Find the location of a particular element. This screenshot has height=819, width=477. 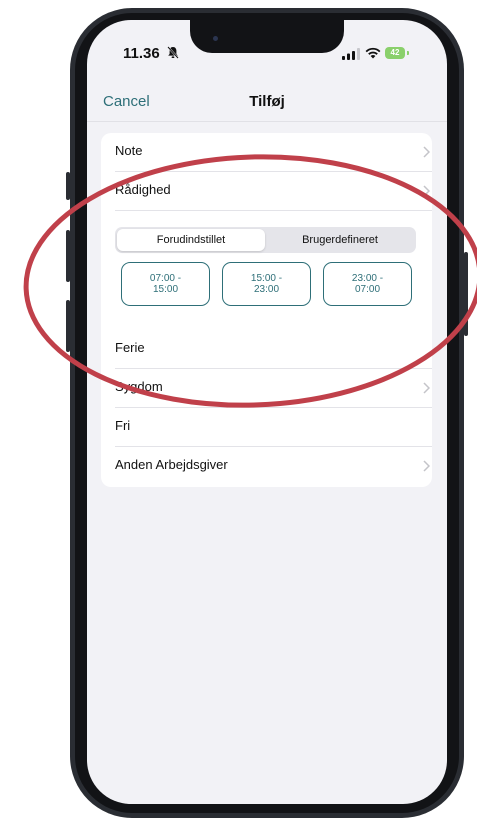

shift-end: 23:00 is located at coordinates (266, 289).